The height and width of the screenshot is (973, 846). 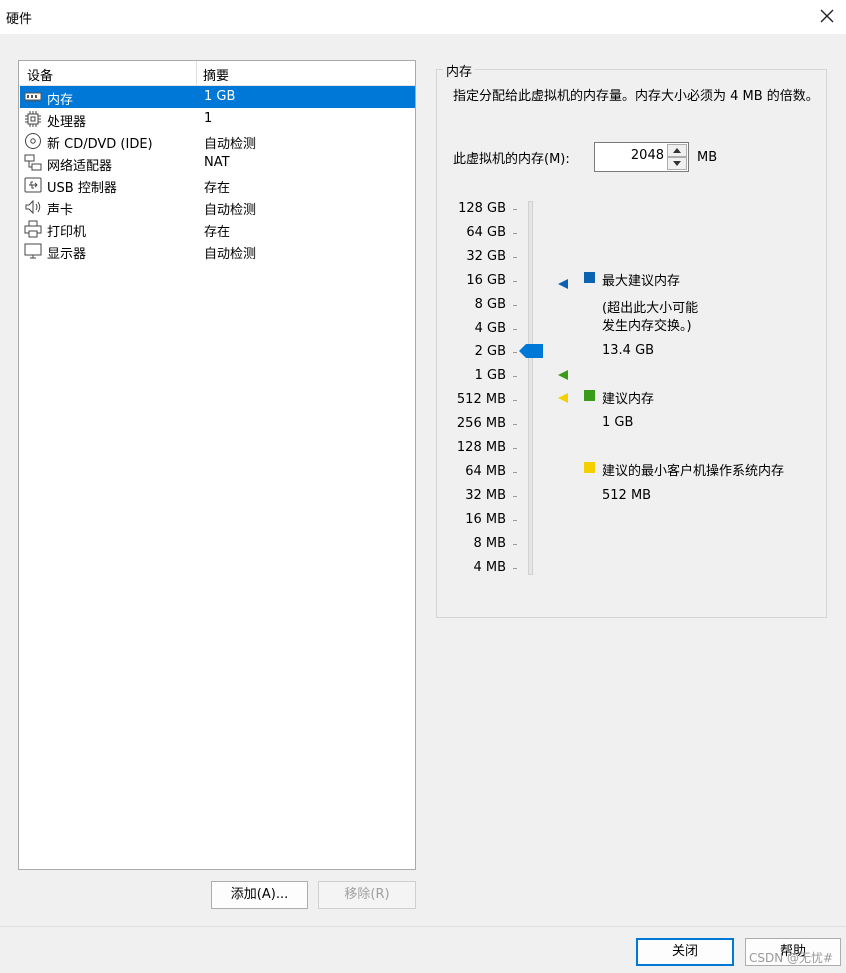 I want to click on printer-icon, so click(x=33, y=229).